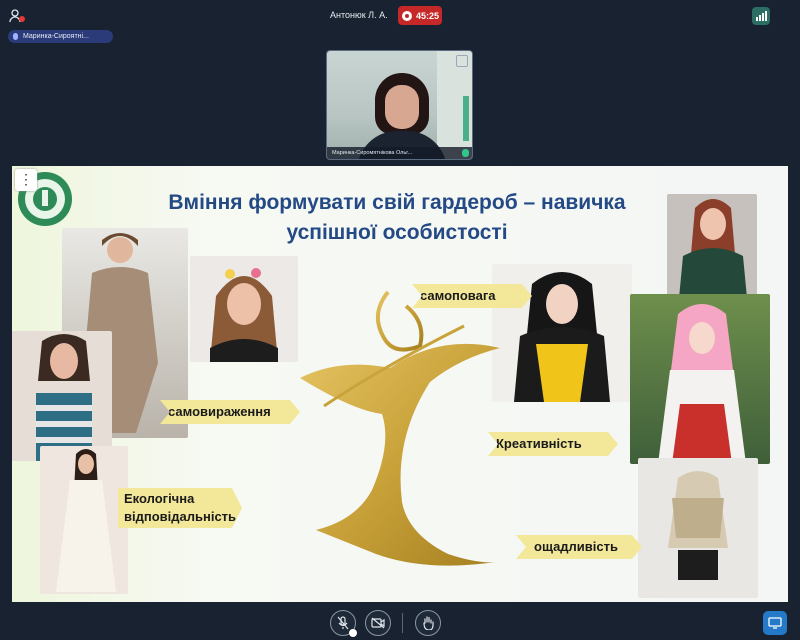 The width and height of the screenshot is (800, 640). Describe the element at coordinates (353, 633) in the screenshot. I see `mute-indicator` at that location.